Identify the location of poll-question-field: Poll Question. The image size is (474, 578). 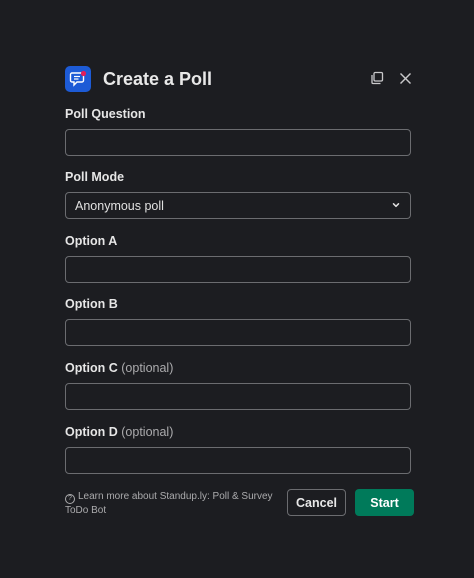
(238, 131).